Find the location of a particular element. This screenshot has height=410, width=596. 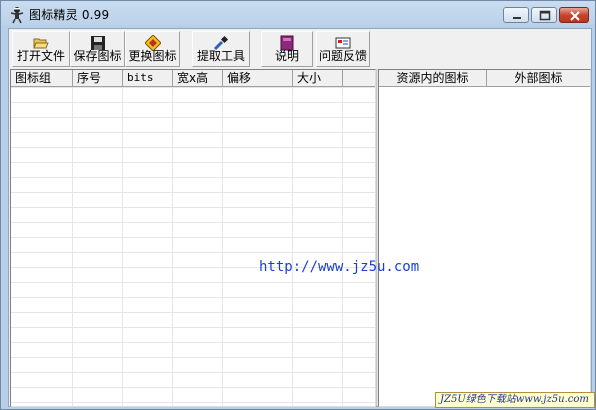

column-header-offset: 偏移 is located at coordinates (258, 78).